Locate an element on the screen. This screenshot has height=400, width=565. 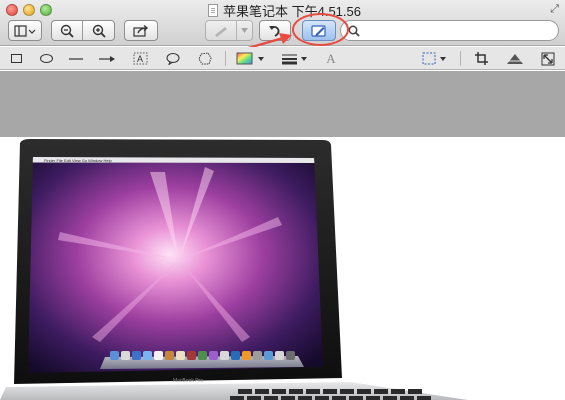
speech-bubble-icon is located at coordinates (173, 59).